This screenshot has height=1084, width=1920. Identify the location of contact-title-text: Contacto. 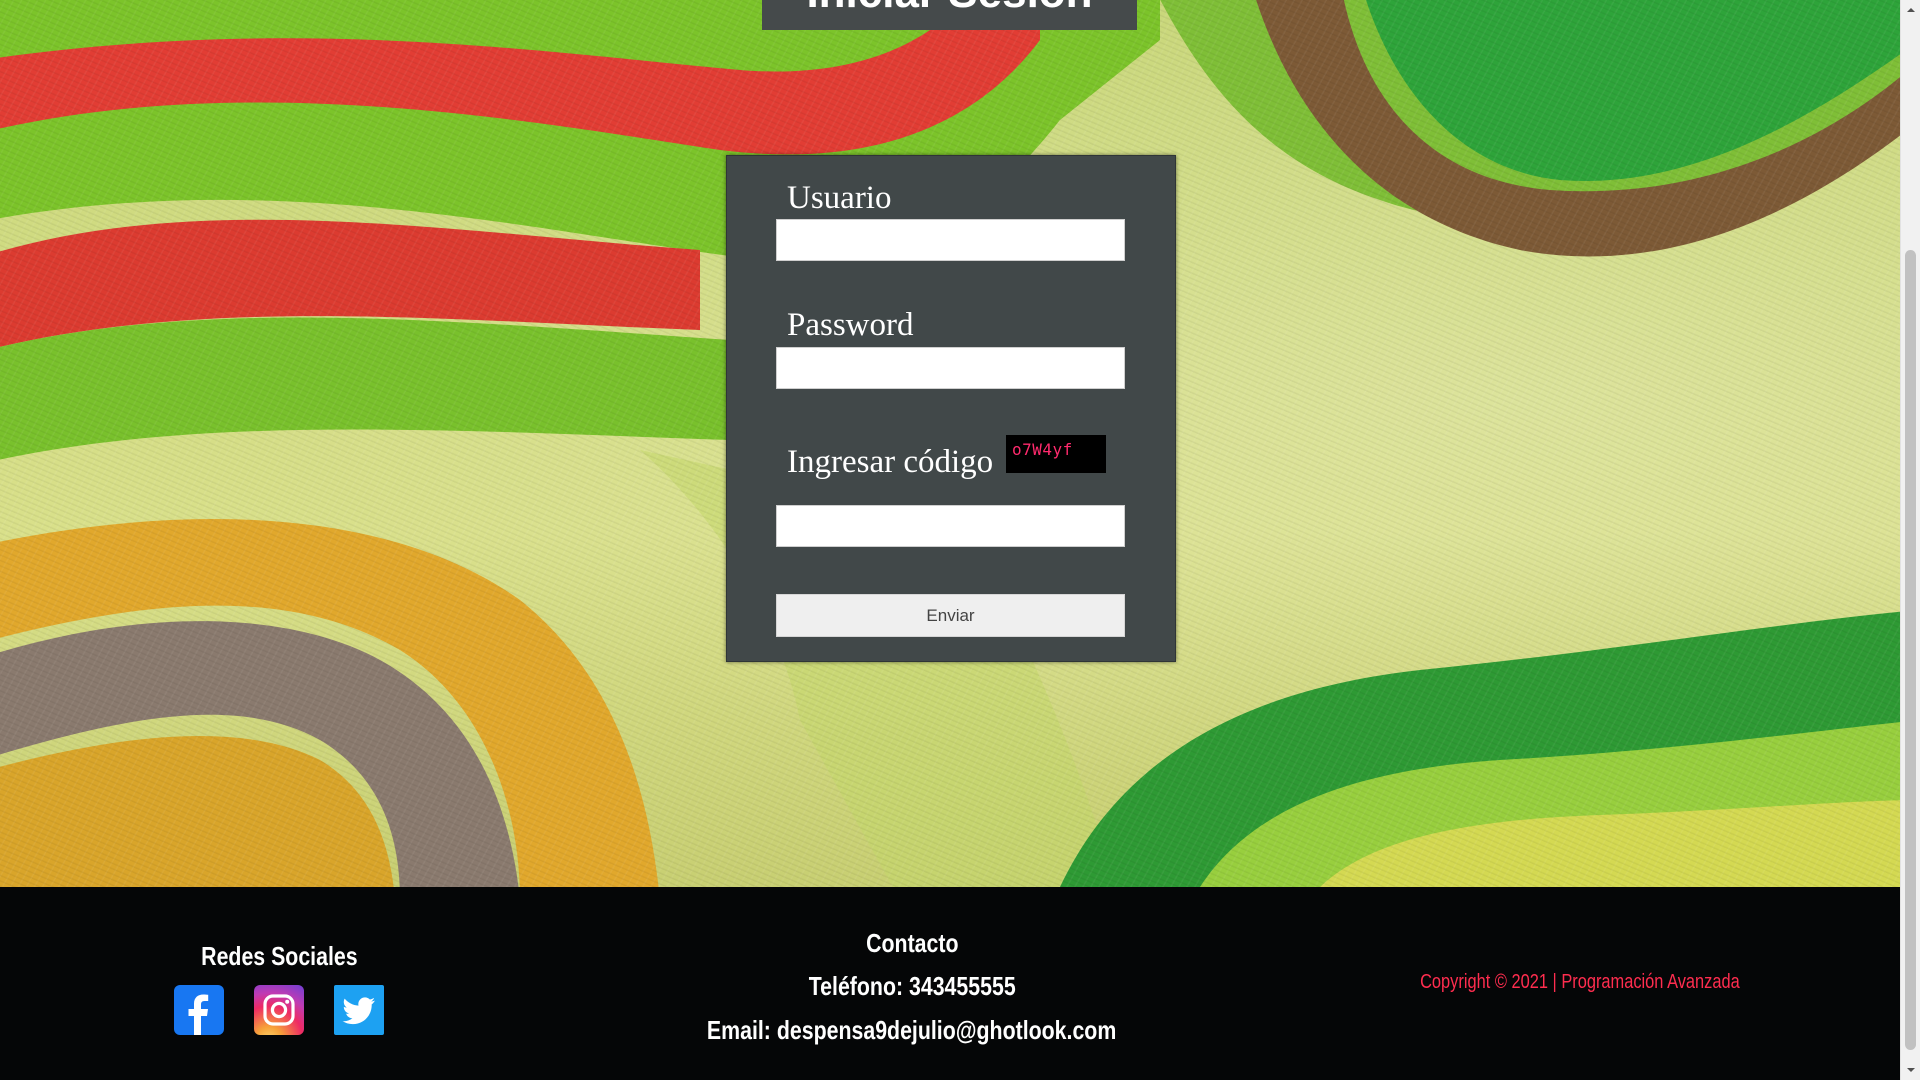
(912, 943).